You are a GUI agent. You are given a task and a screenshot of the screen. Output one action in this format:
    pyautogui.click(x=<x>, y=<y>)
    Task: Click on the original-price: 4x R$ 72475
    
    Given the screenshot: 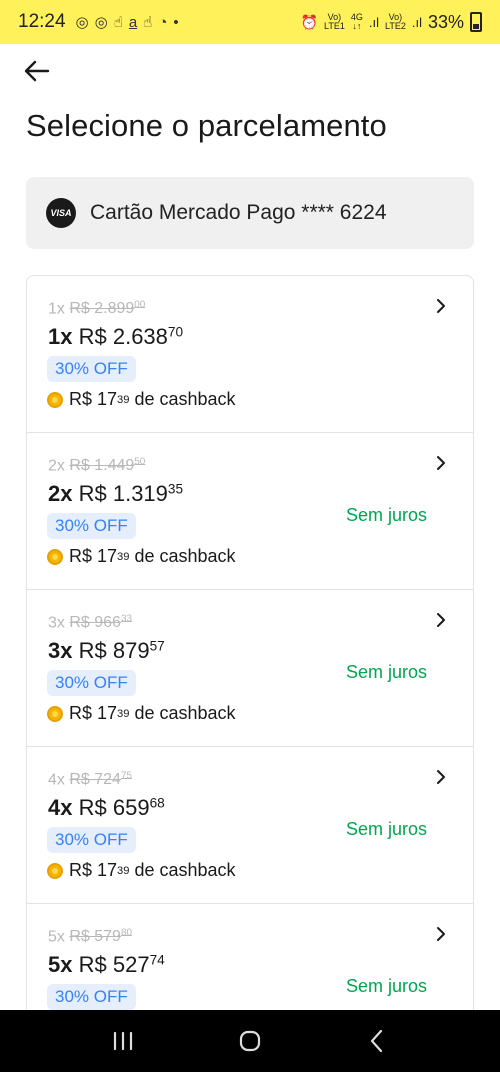 What is the action you would take?
    pyautogui.click(x=90, y=780)
    